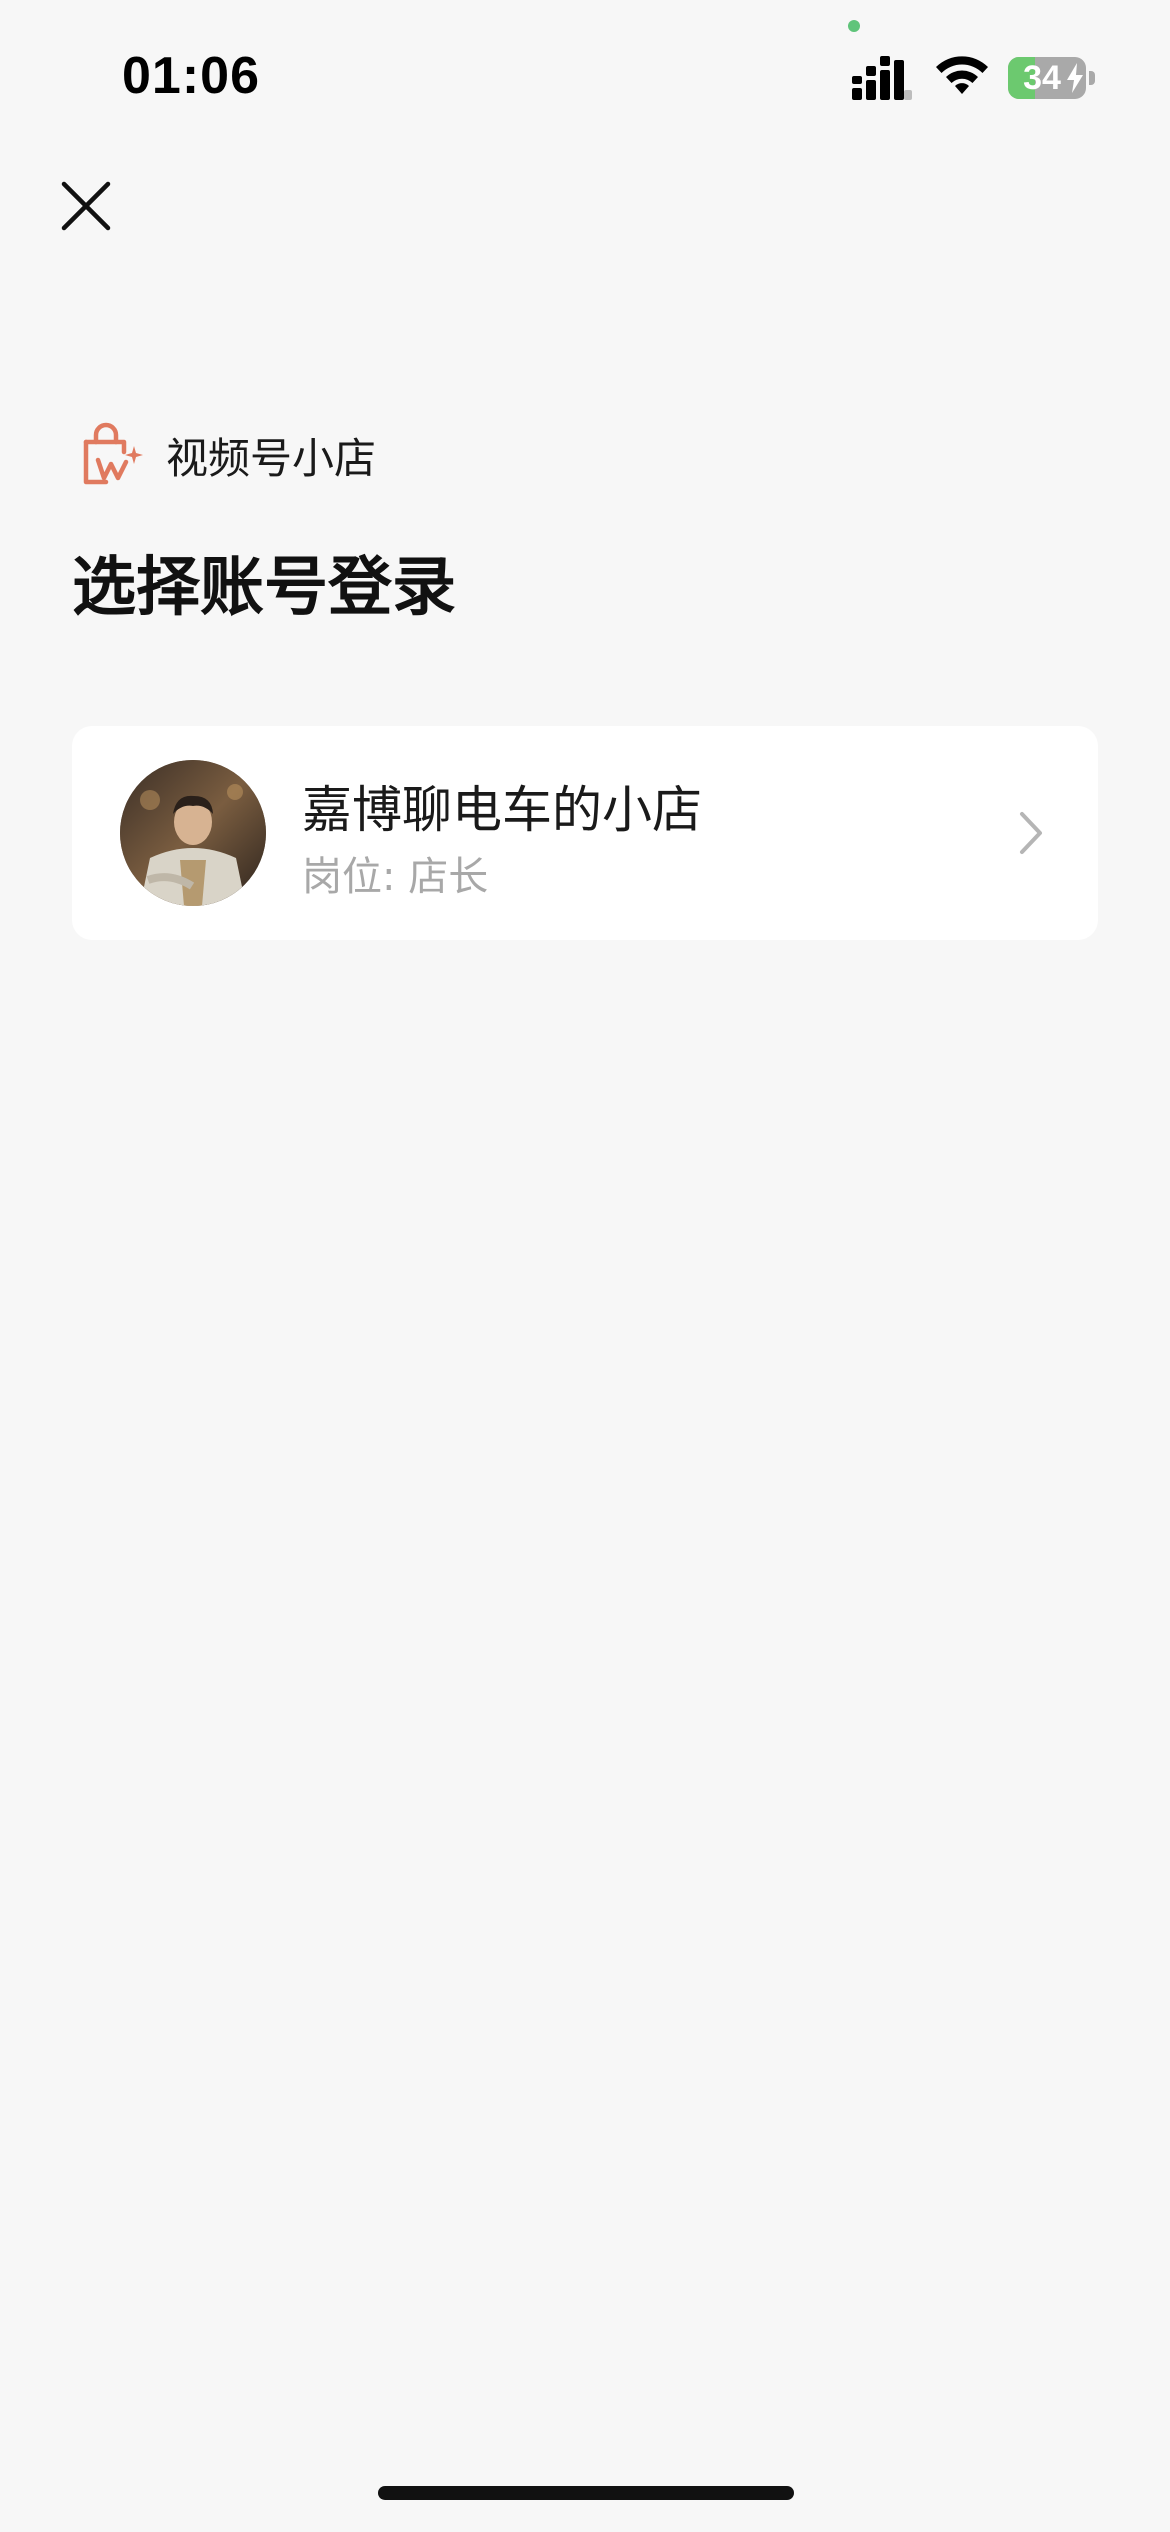  Describe the element at coordinates (191, 76) in the screenshot. I see `status-time: 01:06` at that location.